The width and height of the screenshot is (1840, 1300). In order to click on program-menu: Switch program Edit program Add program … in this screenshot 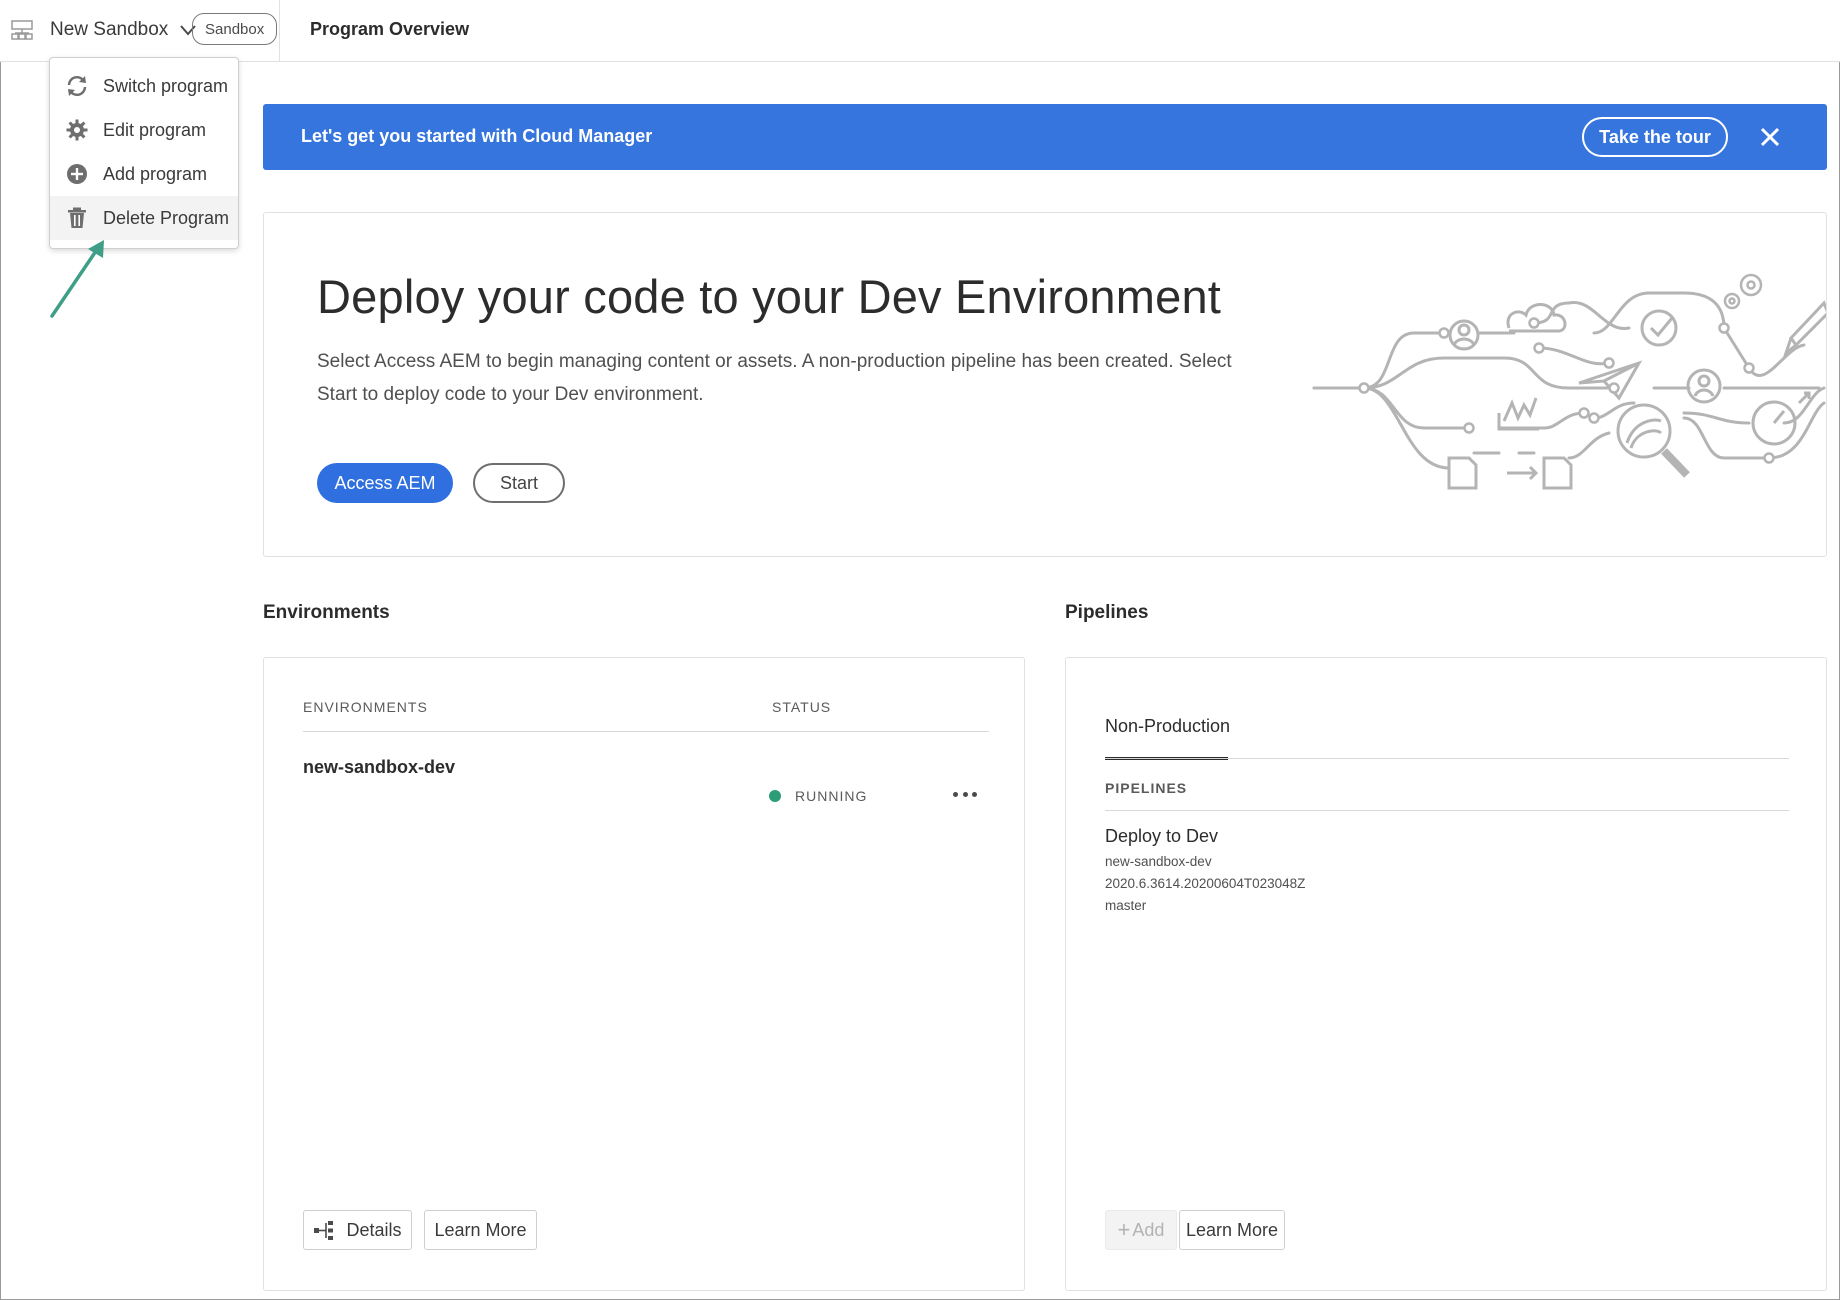, I will do `click(144, 153)`.